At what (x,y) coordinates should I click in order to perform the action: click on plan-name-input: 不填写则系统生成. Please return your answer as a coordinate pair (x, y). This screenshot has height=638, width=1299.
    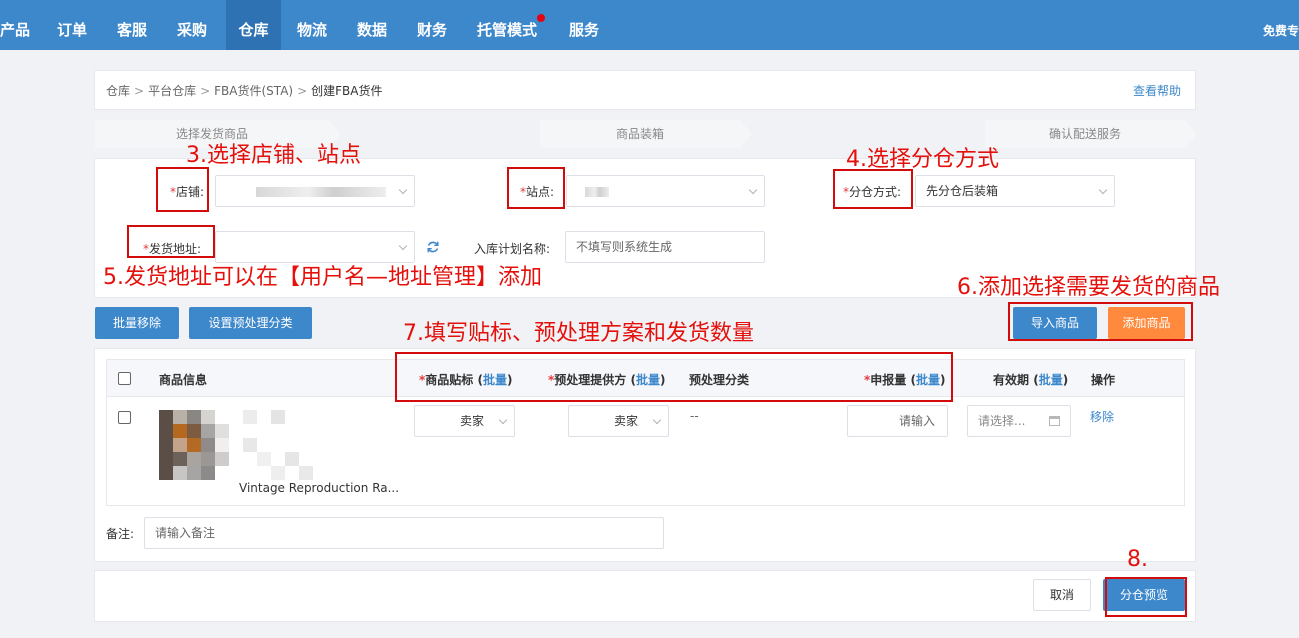
    Looking at the image, I should click on (665, 247).